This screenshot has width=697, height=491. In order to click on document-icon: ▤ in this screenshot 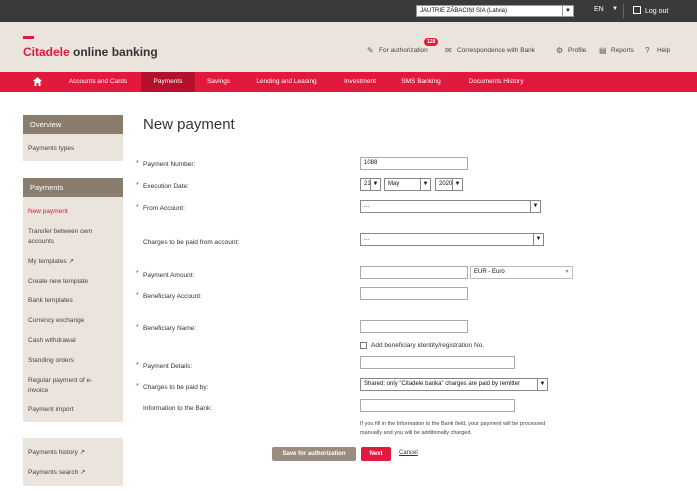, I will do `click(603, 50)`.